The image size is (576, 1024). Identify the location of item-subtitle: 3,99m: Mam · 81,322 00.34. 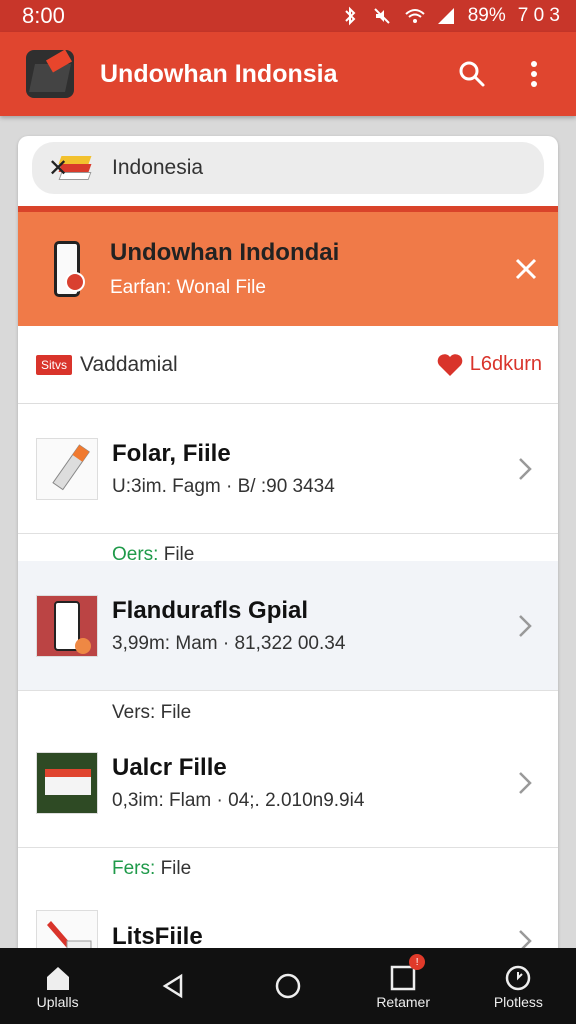
(229, 643).